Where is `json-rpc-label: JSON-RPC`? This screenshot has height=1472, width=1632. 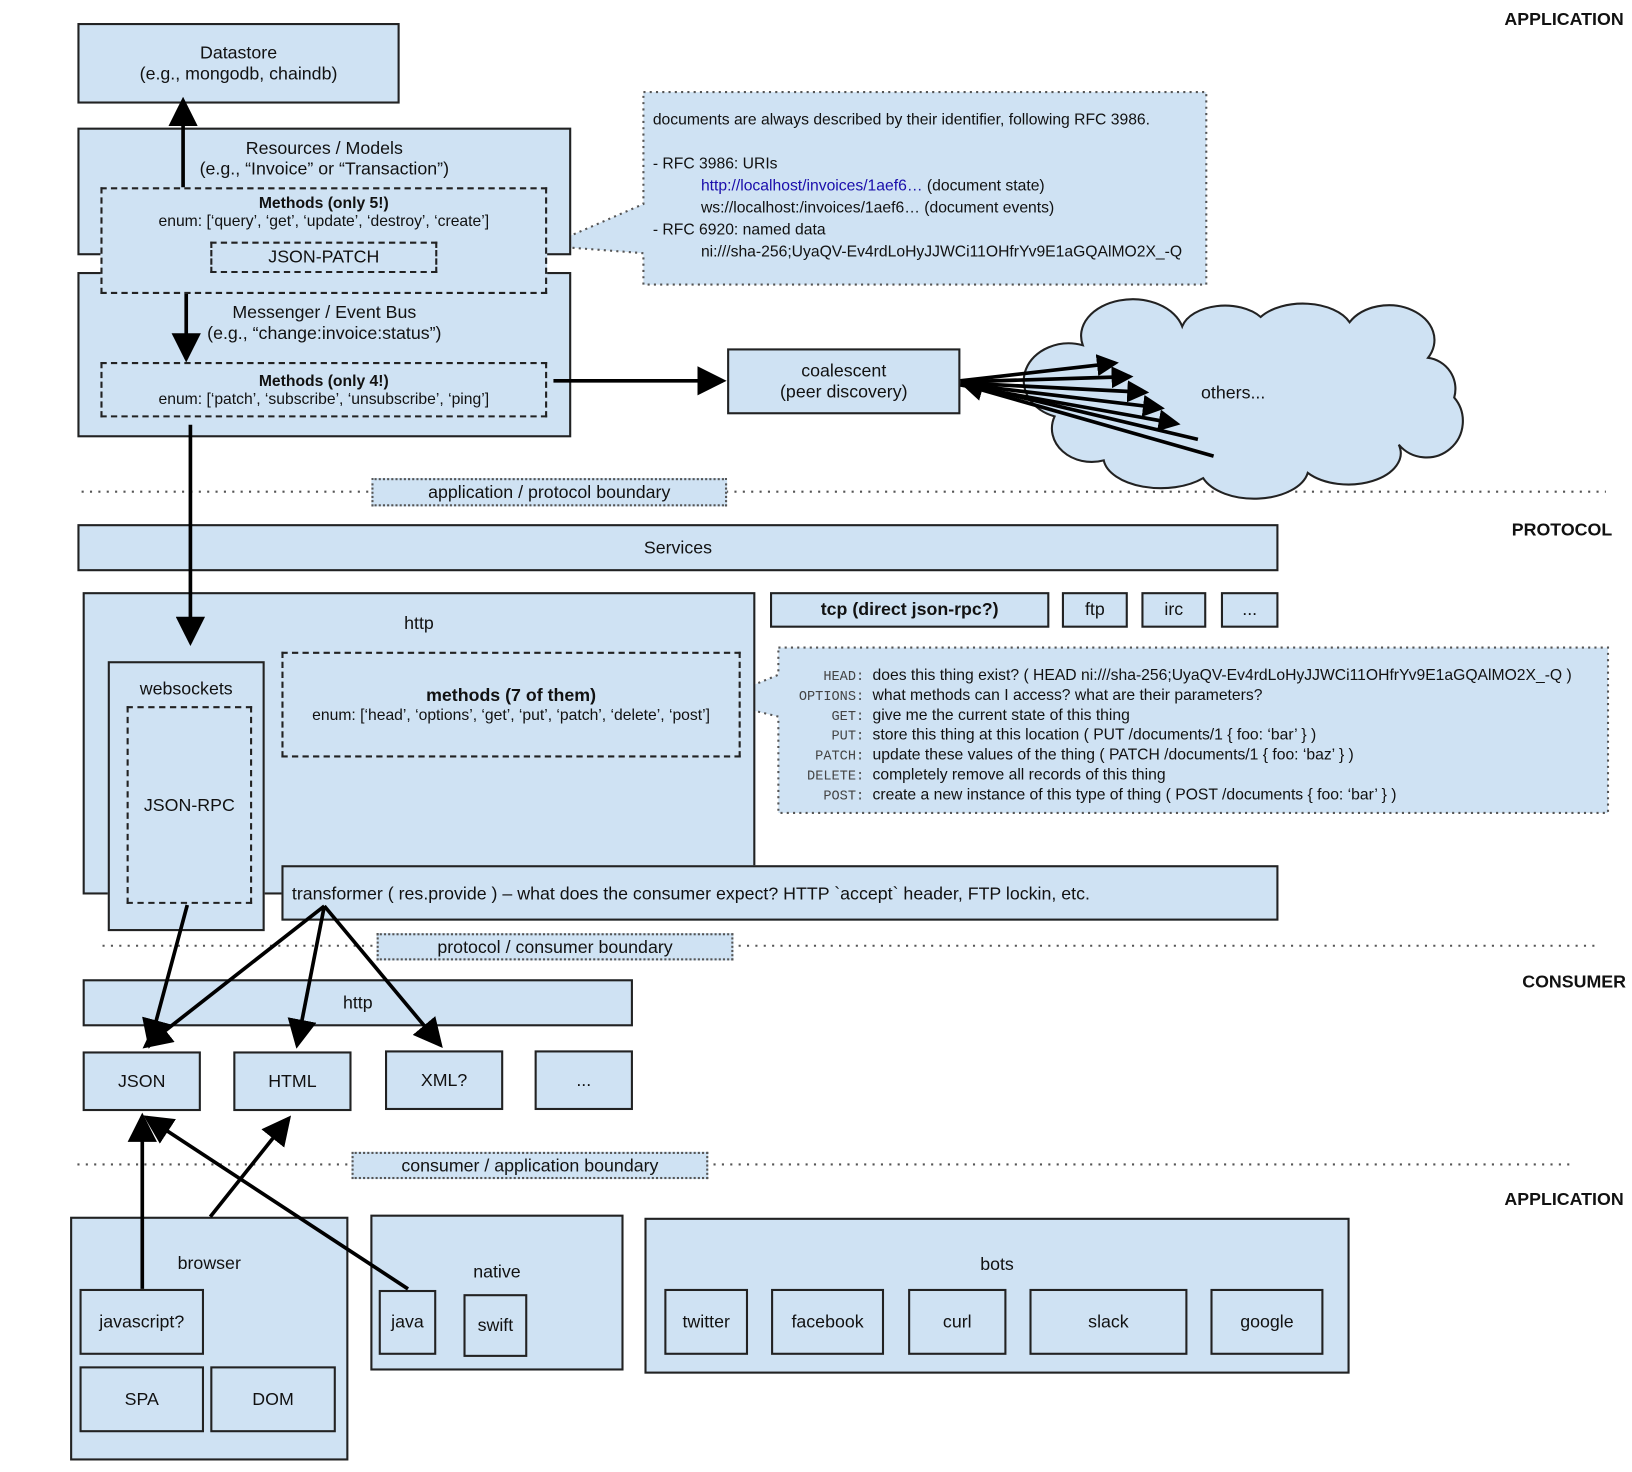
json-rpc-label: JSON-RPC is located at coordinates (189, 804).